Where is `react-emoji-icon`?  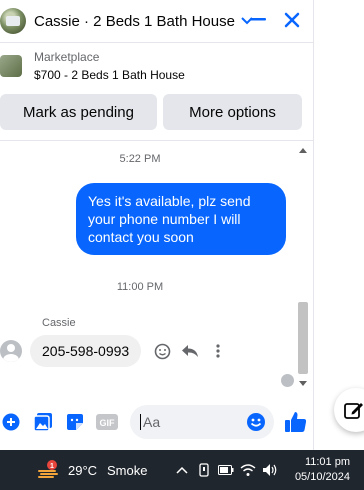
react-emoji-icon is located at coordinates (162, 351).